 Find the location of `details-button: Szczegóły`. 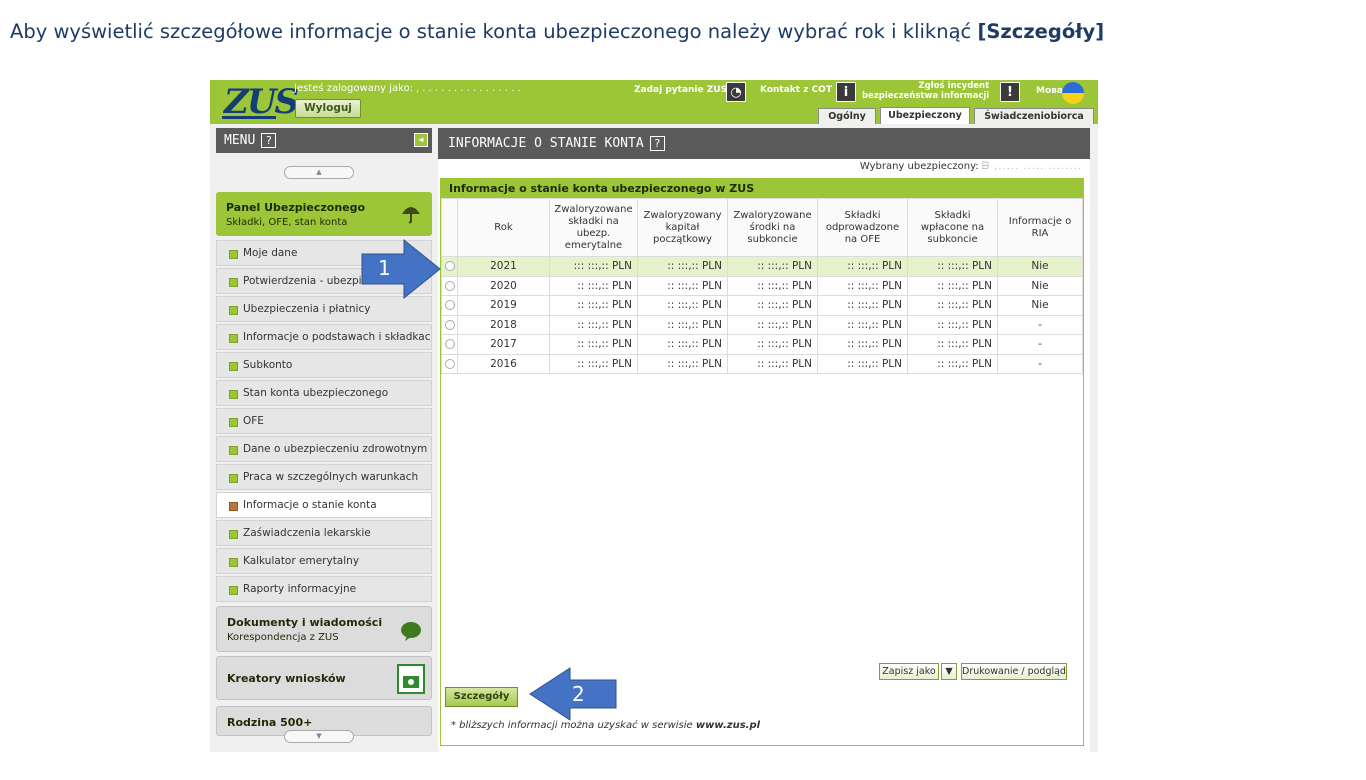

details-button: Szczegóły is located at coordinates (481, 697).